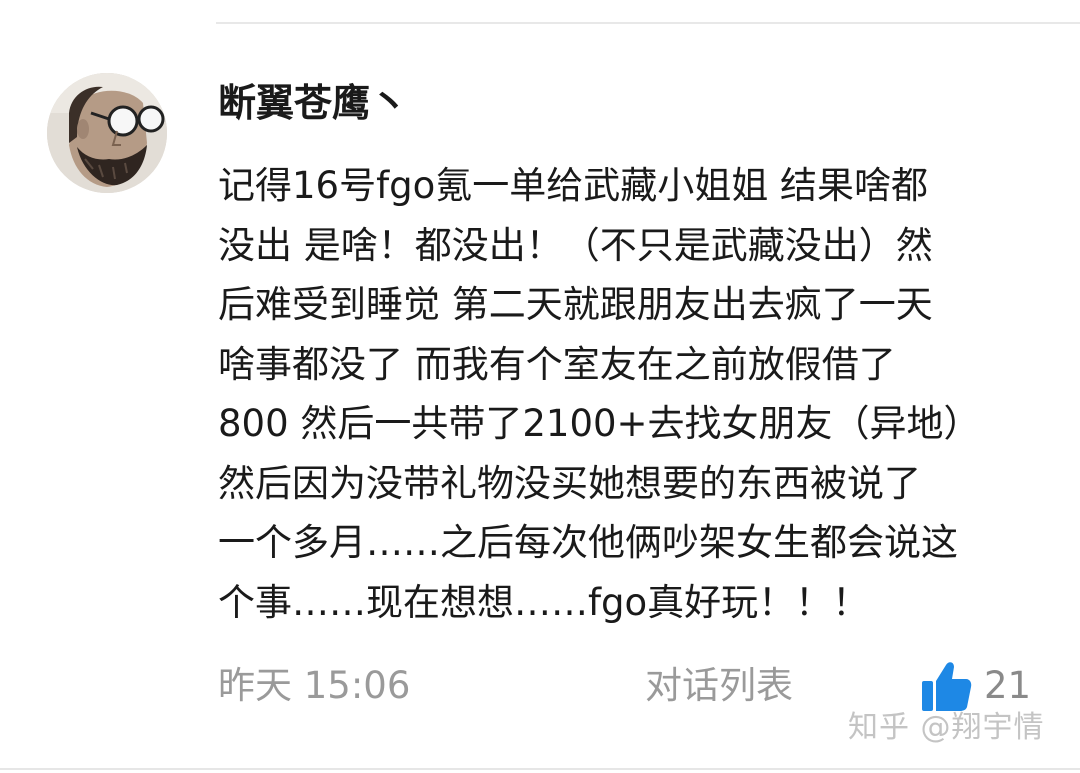 Image resolution: width=1080 pixels, height=773 pixels. What do you see at coordinates (575, 245) in the screenshot?
I see `comment-line: 没出 是啥！都没出！（不只是武藏没出）然` at bounding box center [575, 245].